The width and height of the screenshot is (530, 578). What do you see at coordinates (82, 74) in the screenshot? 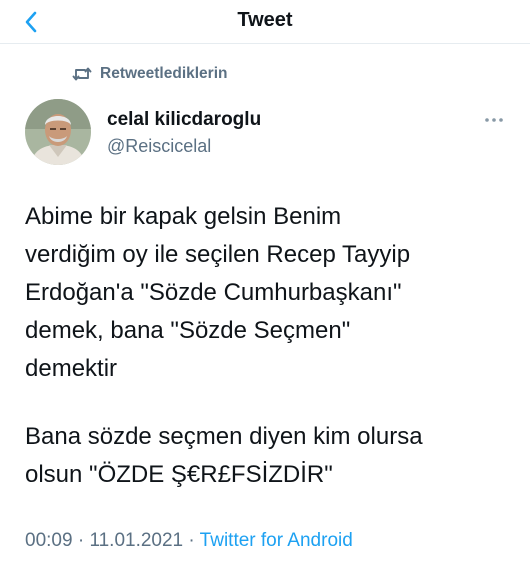
I see `retweet-icon` at bounding box center [82, 74].